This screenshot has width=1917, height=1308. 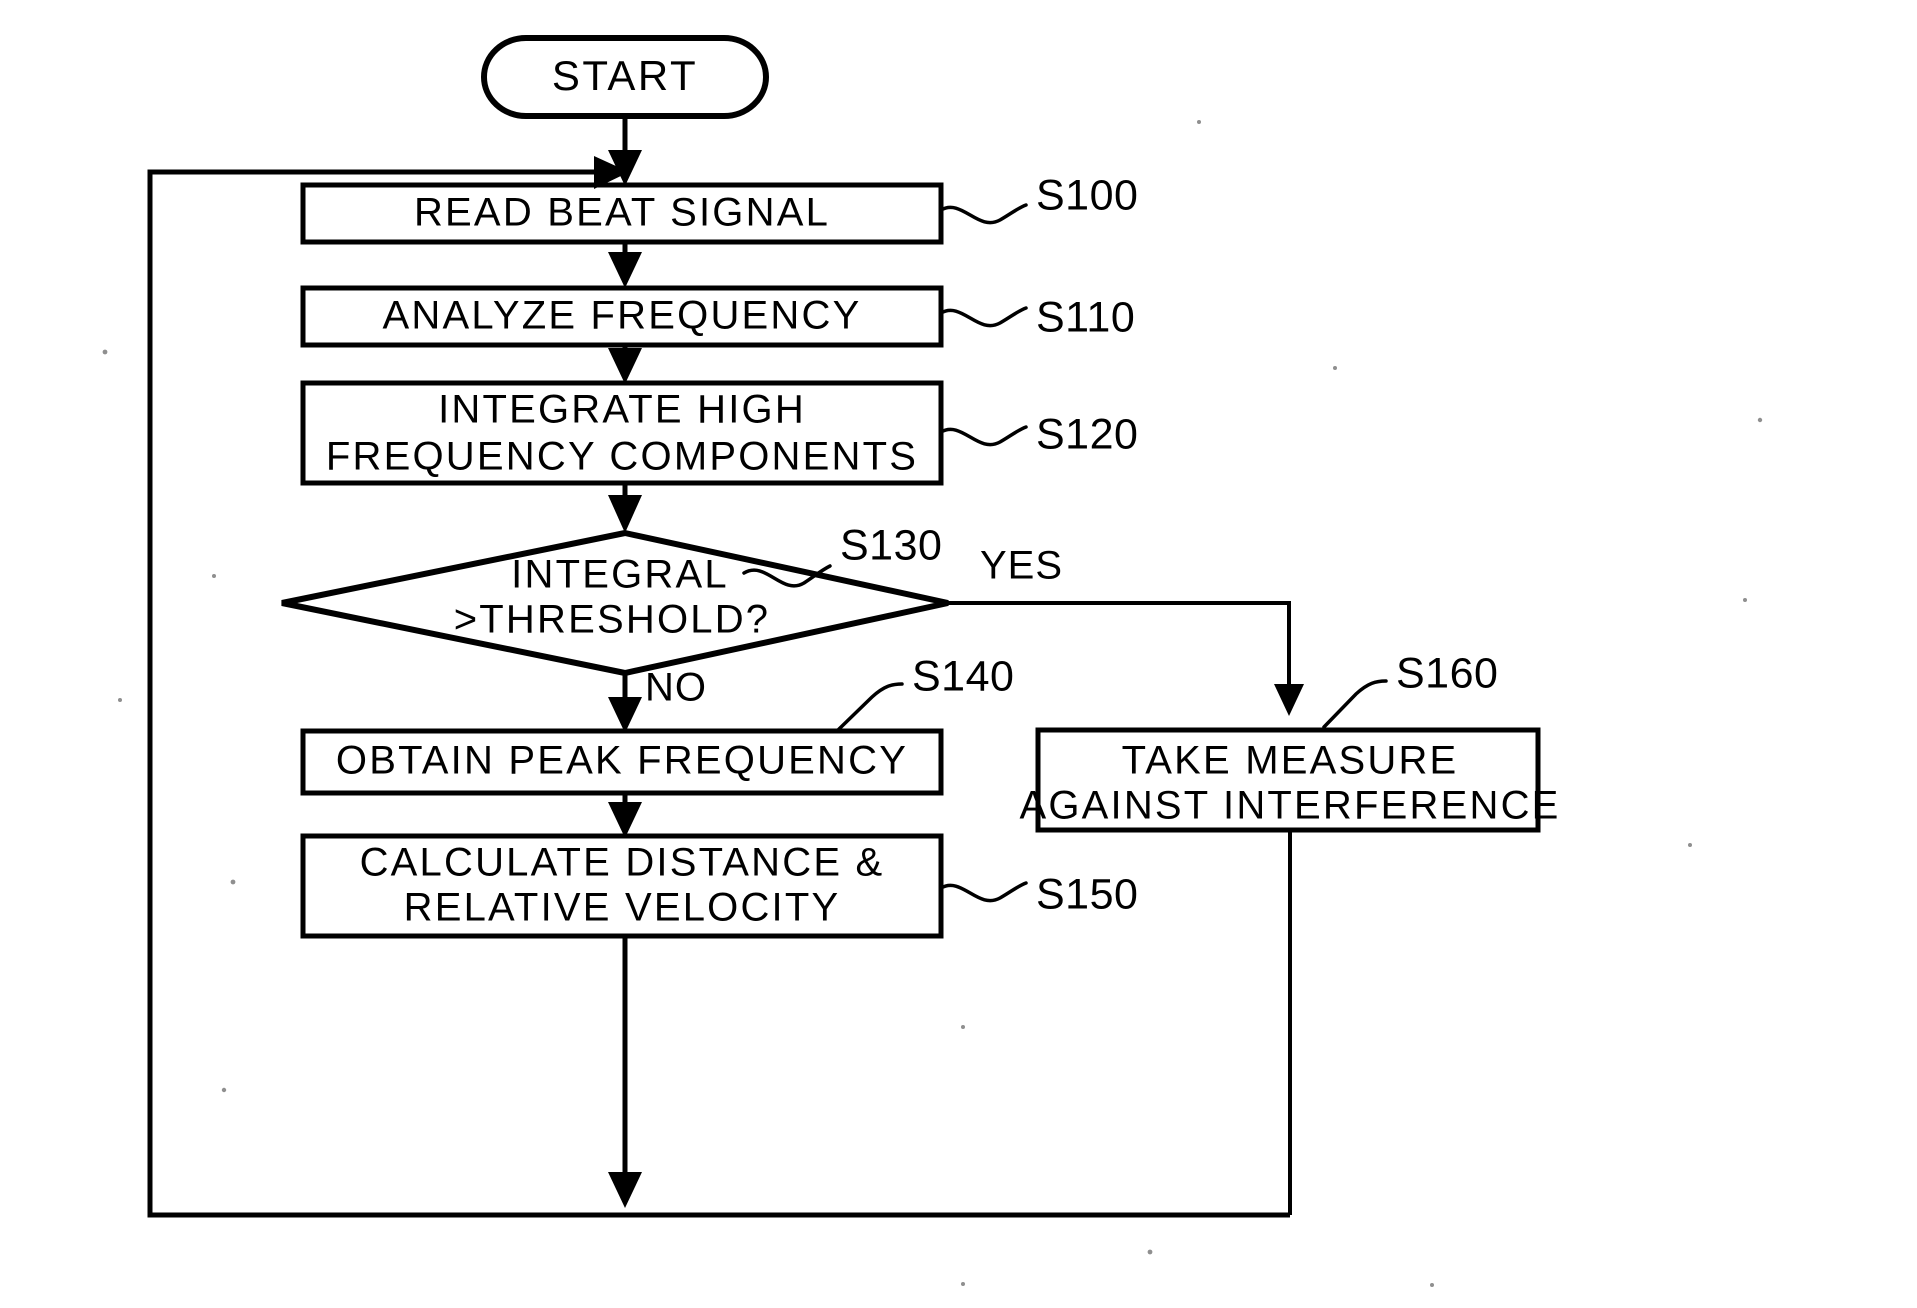 I want to click on node-s100: READ BEAT SIGNAL, so click(x=622, y=213).